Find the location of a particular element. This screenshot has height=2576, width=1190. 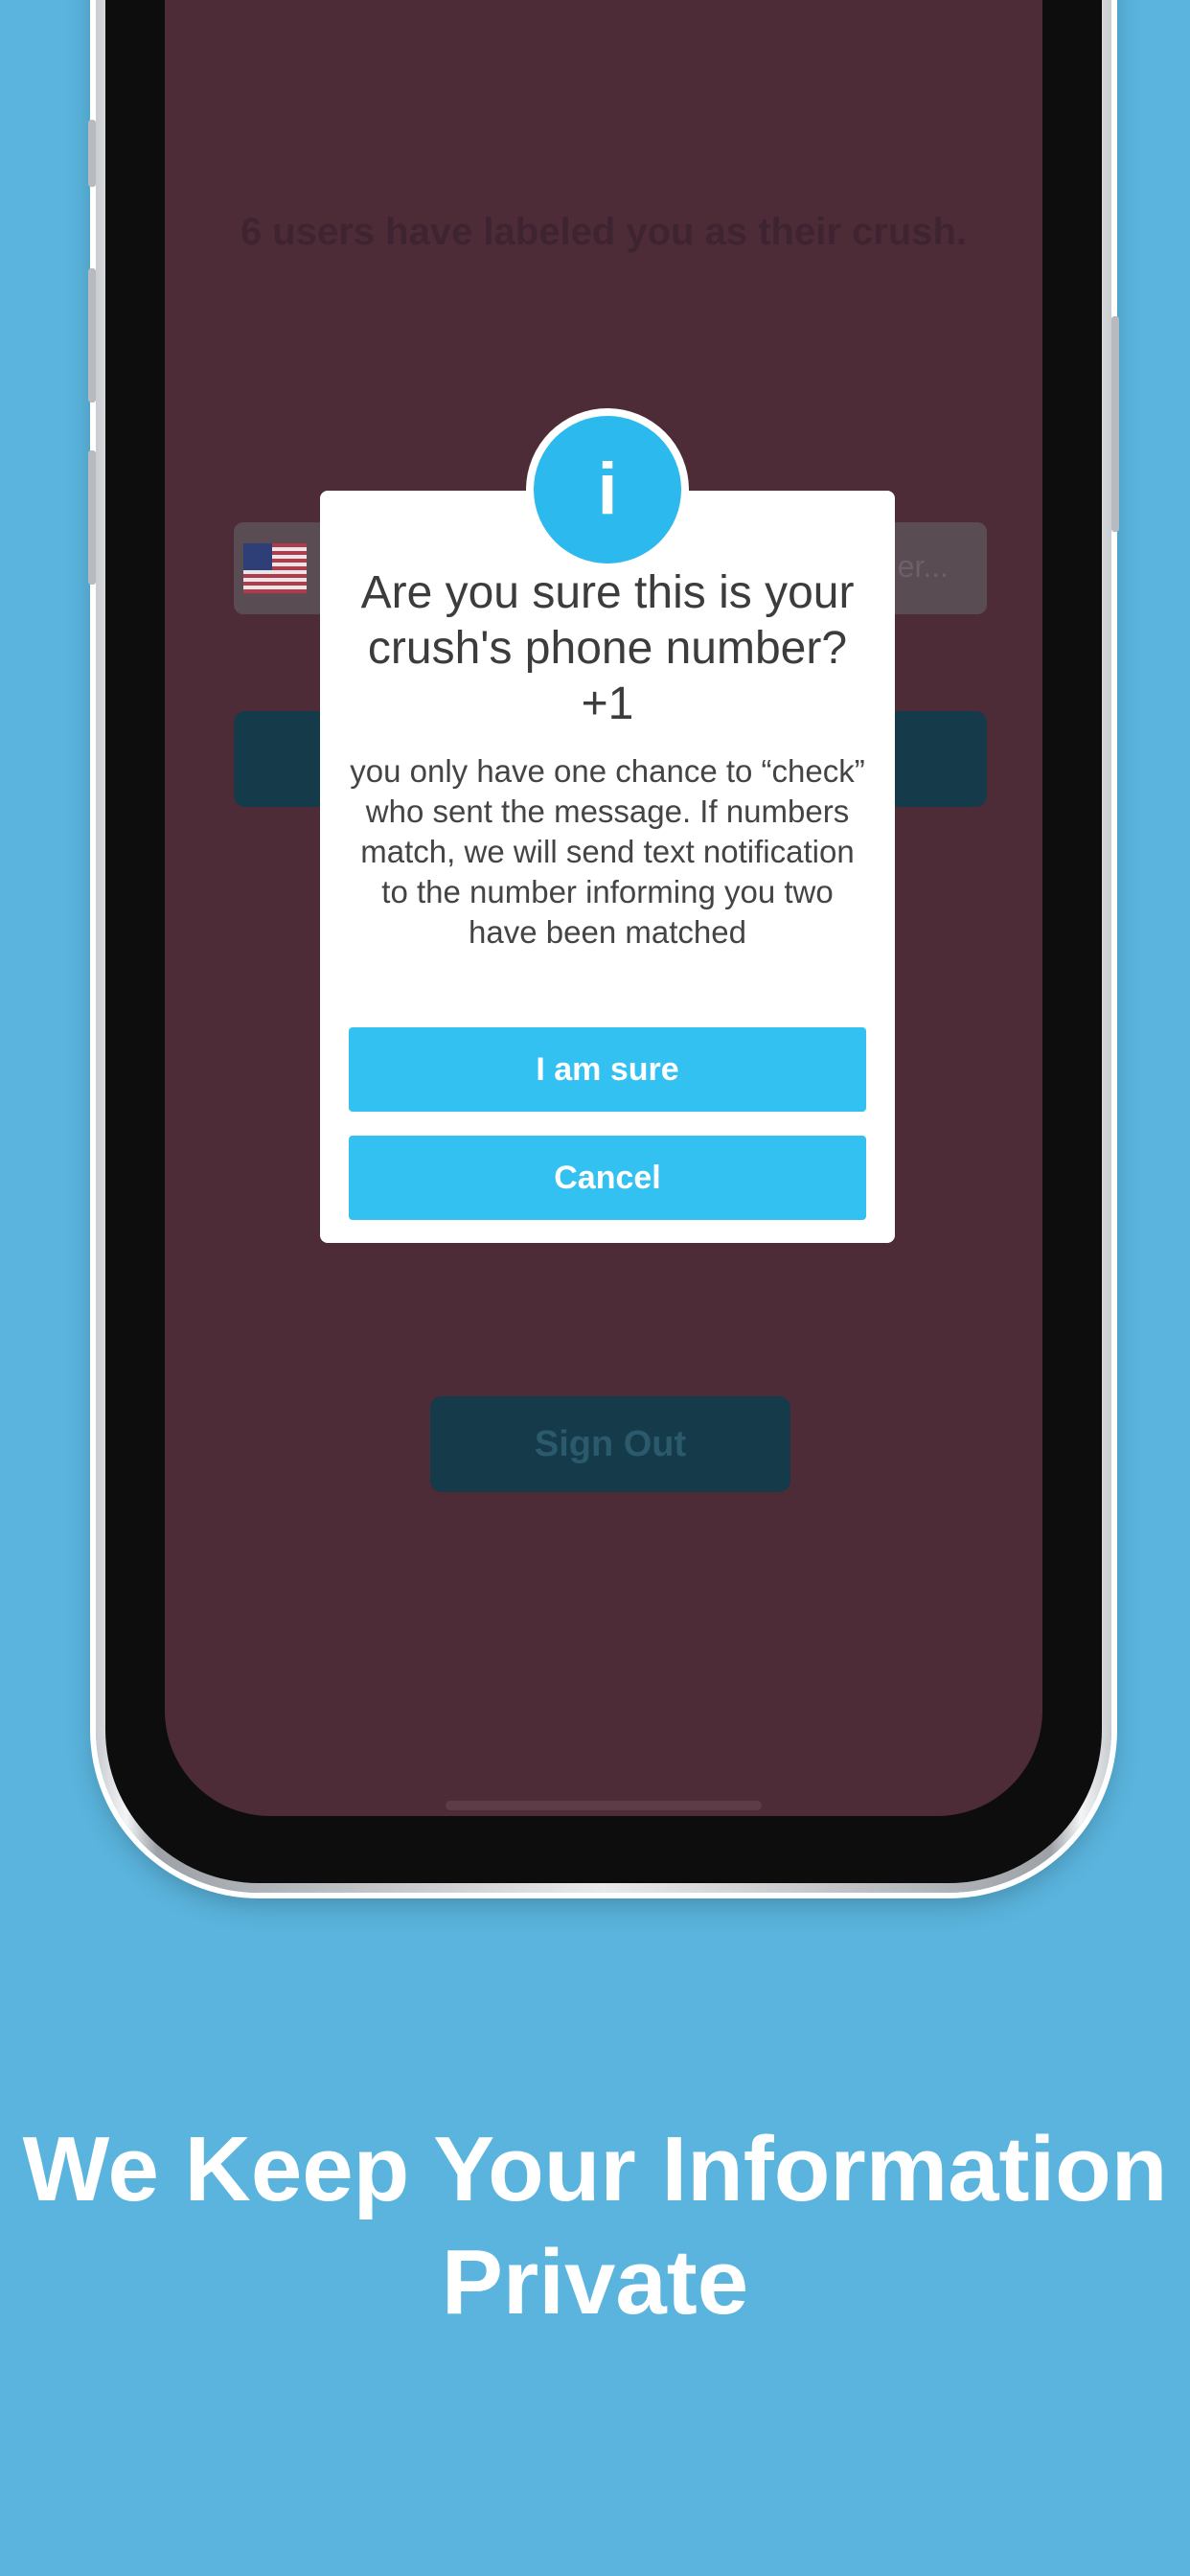

cancel-button: Cancel is located at coordinates (607, 1178).